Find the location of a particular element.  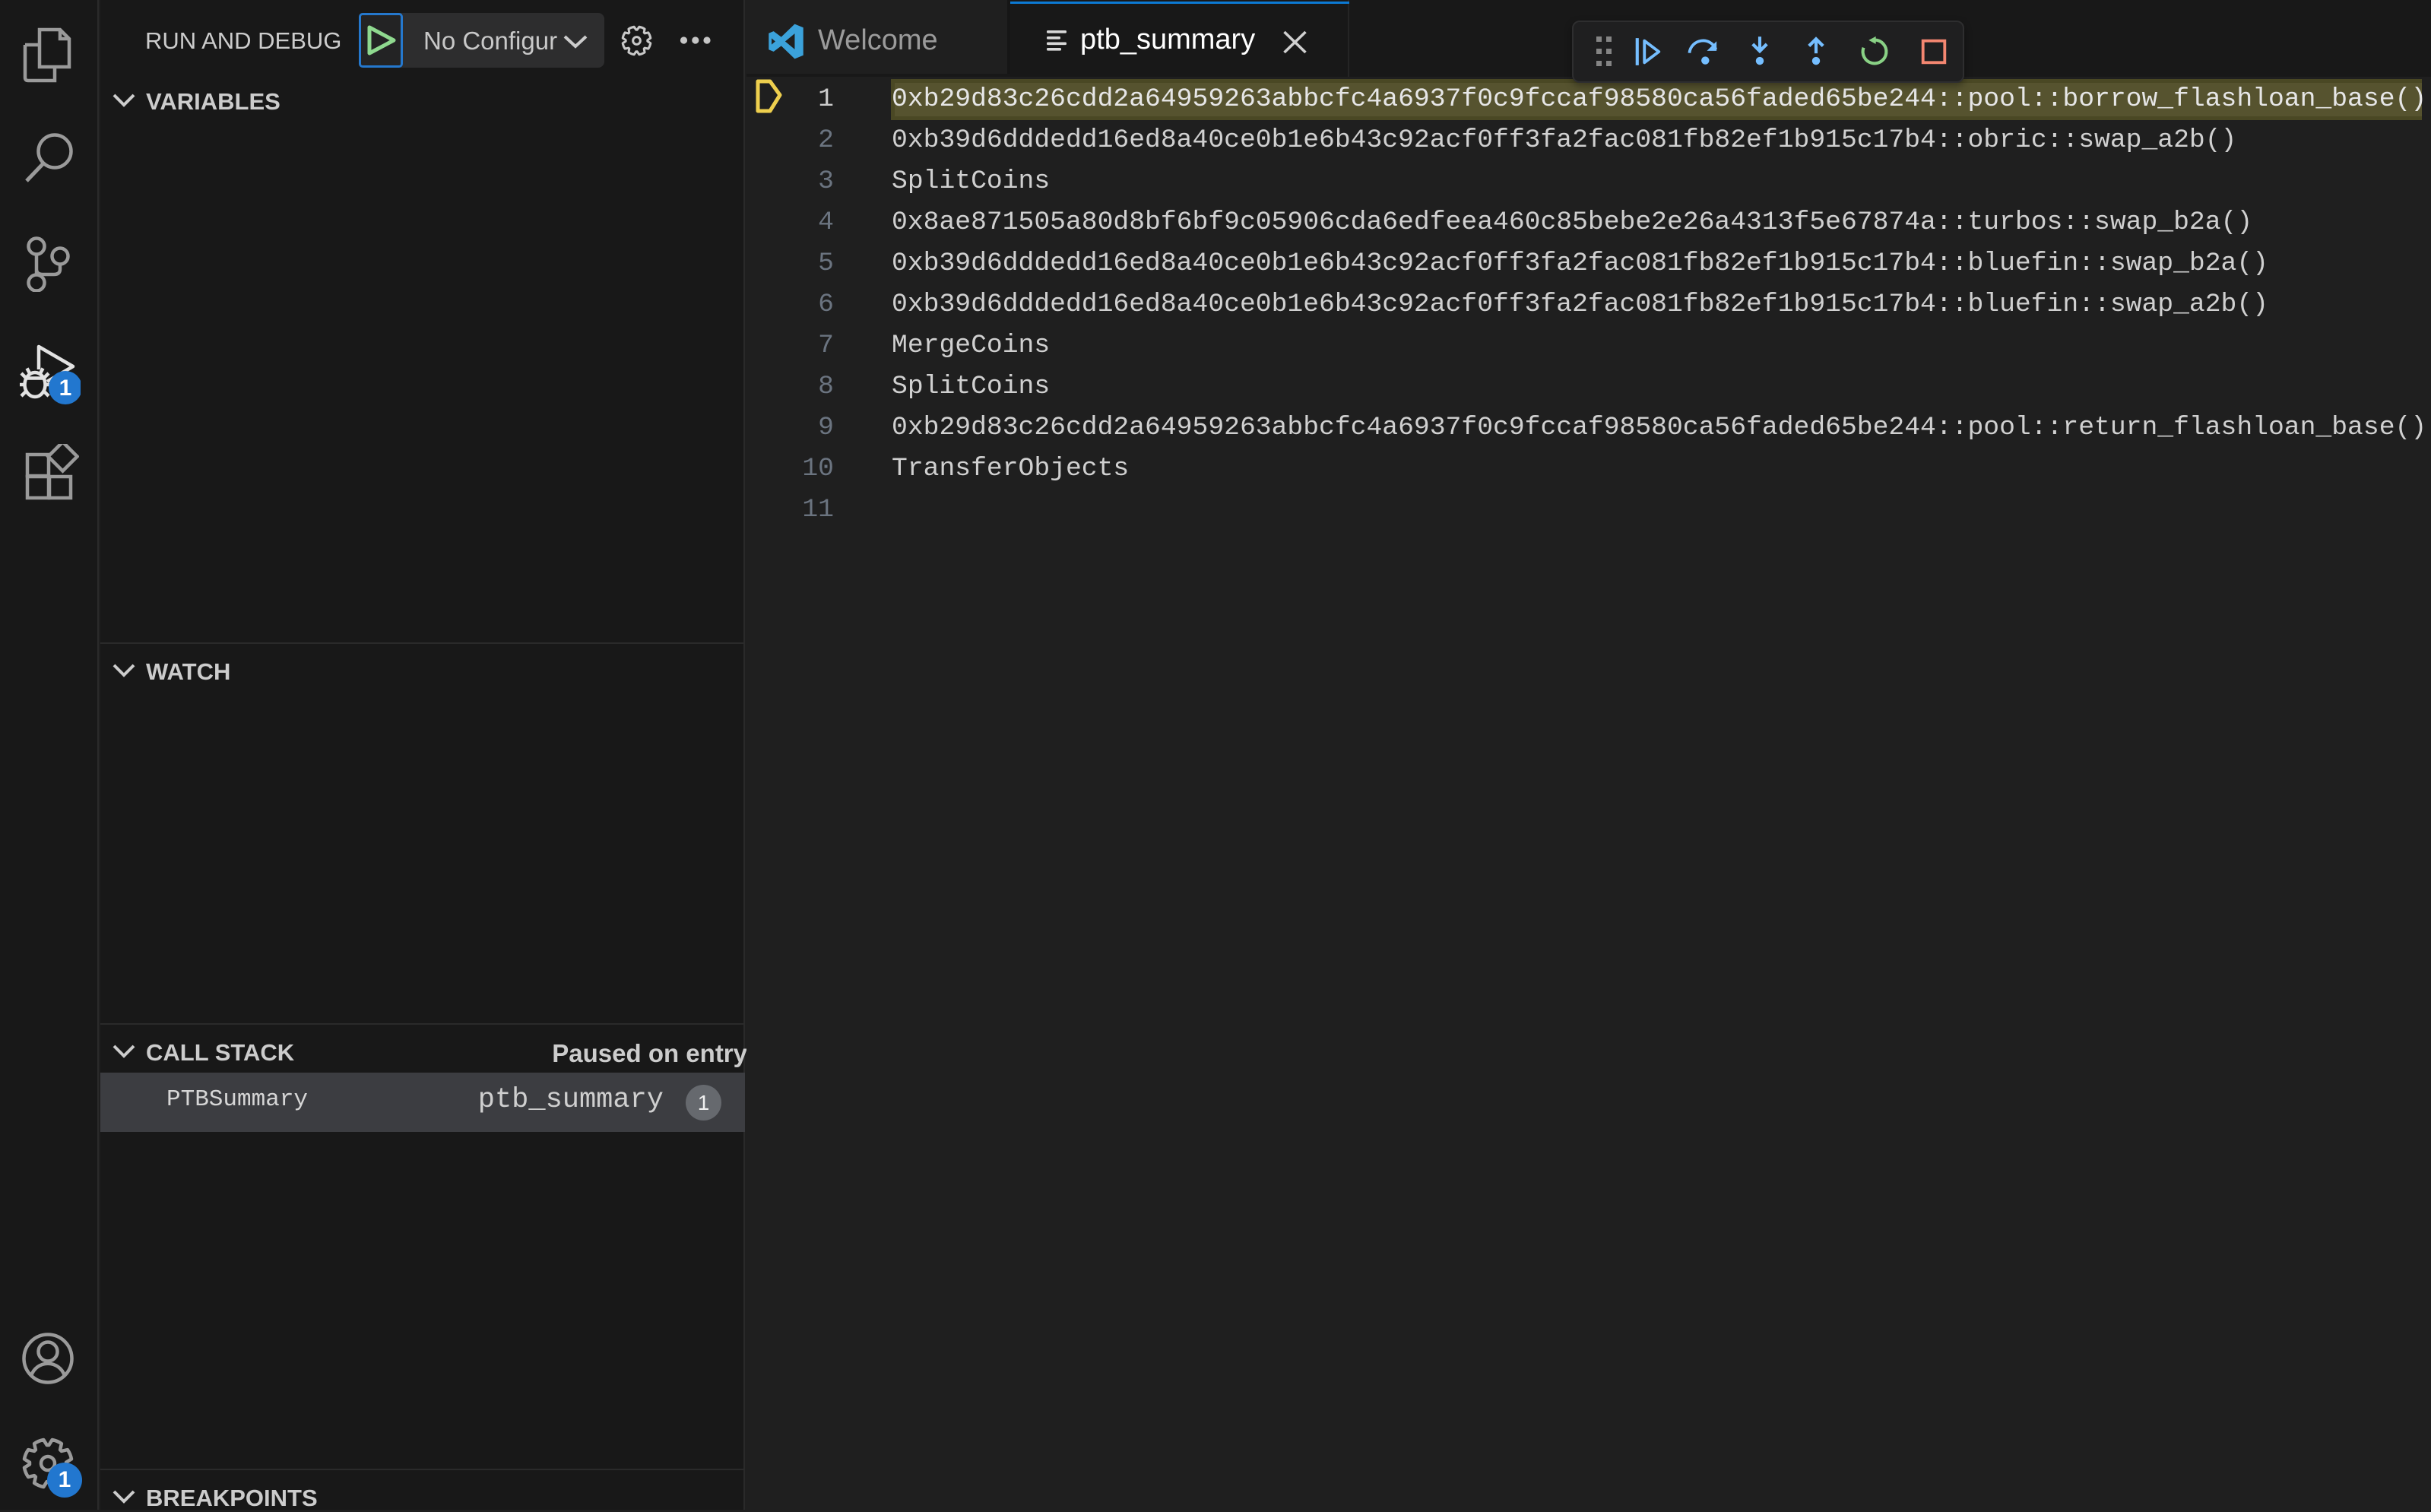

svg-text: 1 is located at coordinates (65, 388).